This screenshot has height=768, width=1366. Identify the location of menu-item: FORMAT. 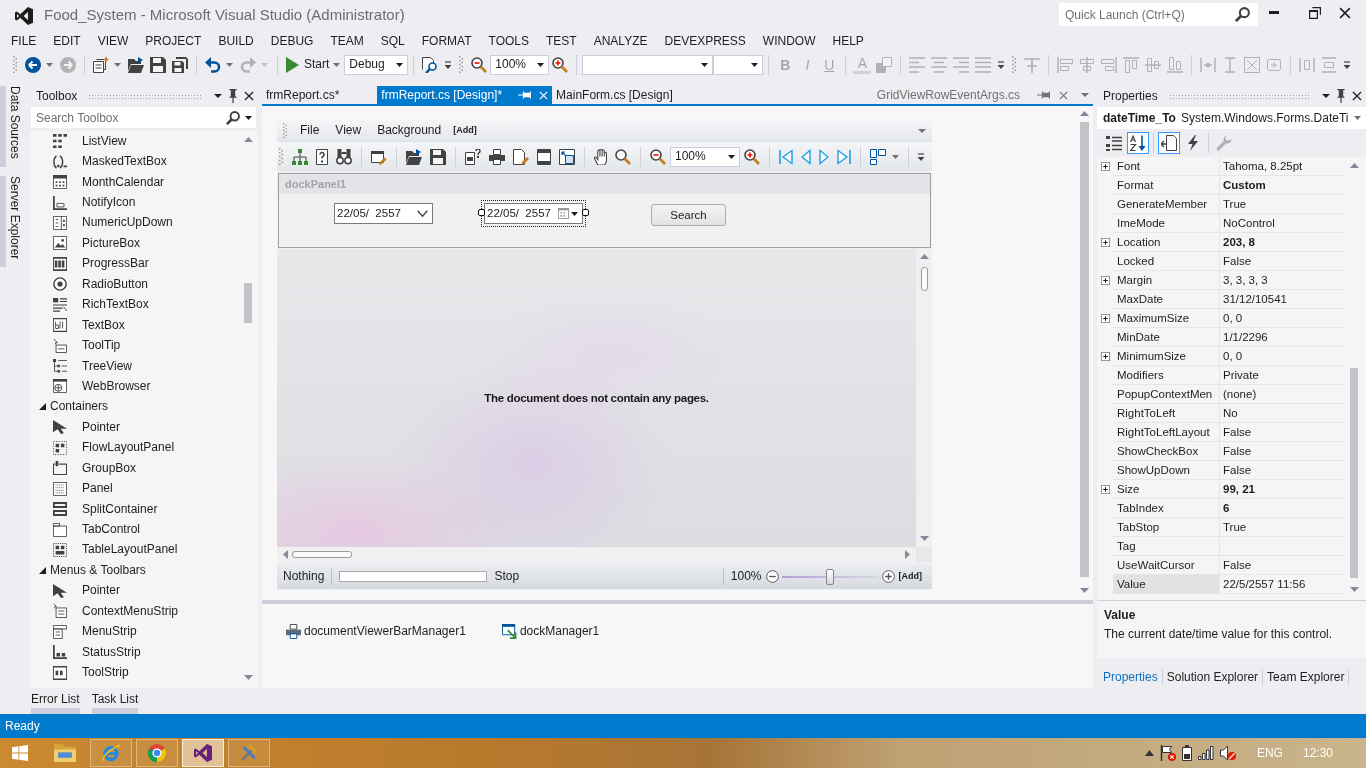
(447, 41).